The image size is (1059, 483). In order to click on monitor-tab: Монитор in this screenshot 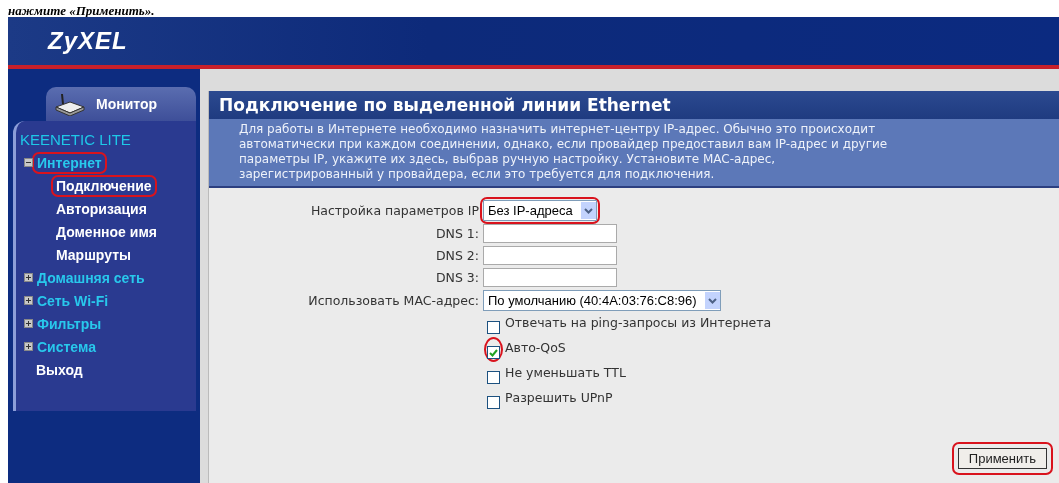, I will do `click(121, 104)`.